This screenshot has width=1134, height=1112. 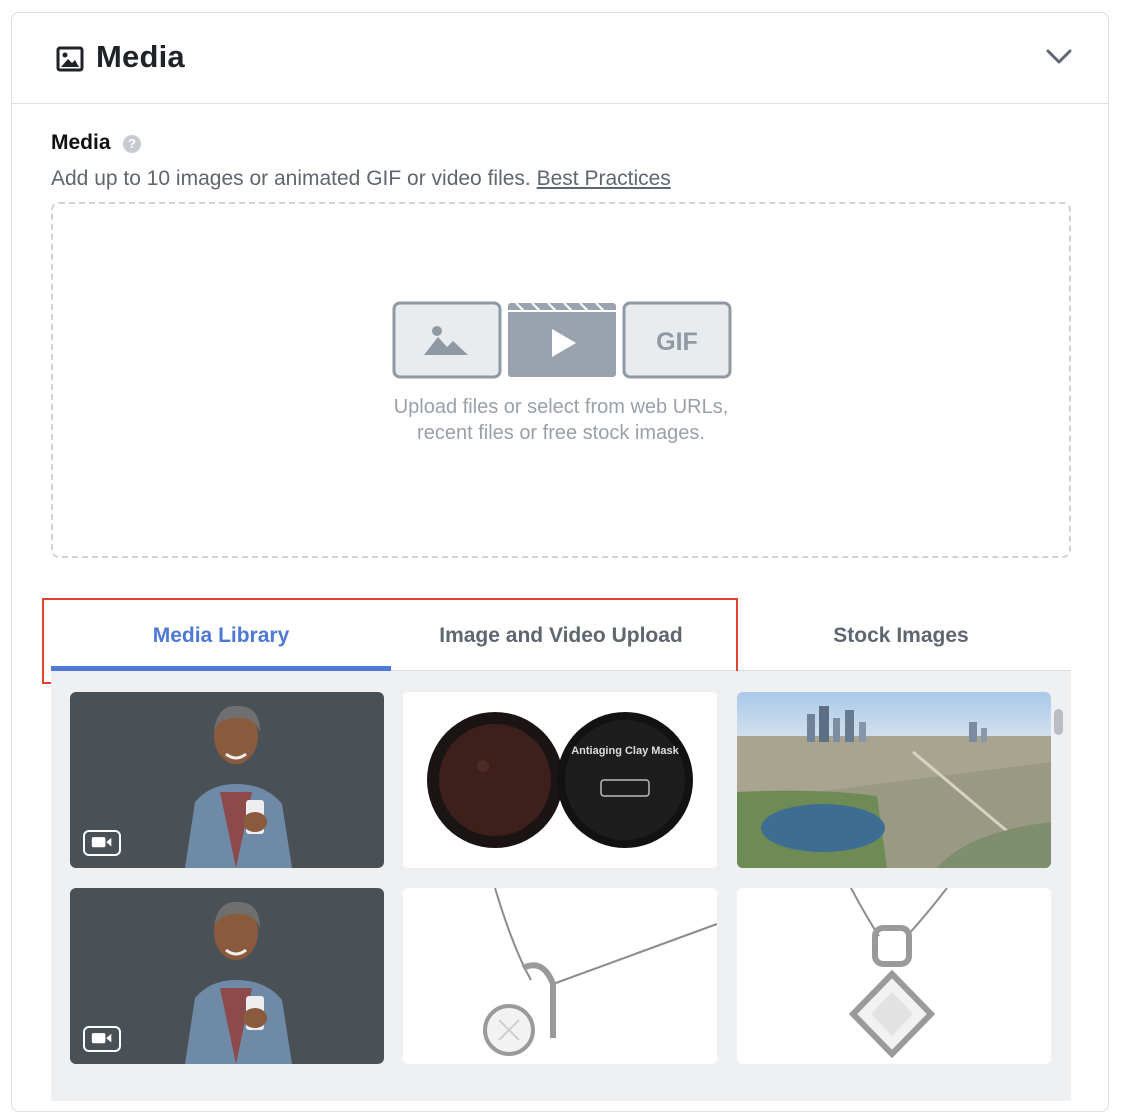 I want to click on section-title: Media, so click(x=140, y=56).